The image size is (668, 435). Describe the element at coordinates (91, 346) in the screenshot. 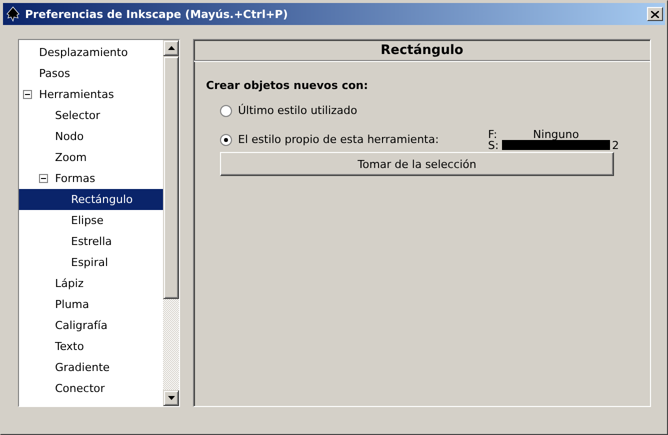

I see `tree-item: Texto` at that location.